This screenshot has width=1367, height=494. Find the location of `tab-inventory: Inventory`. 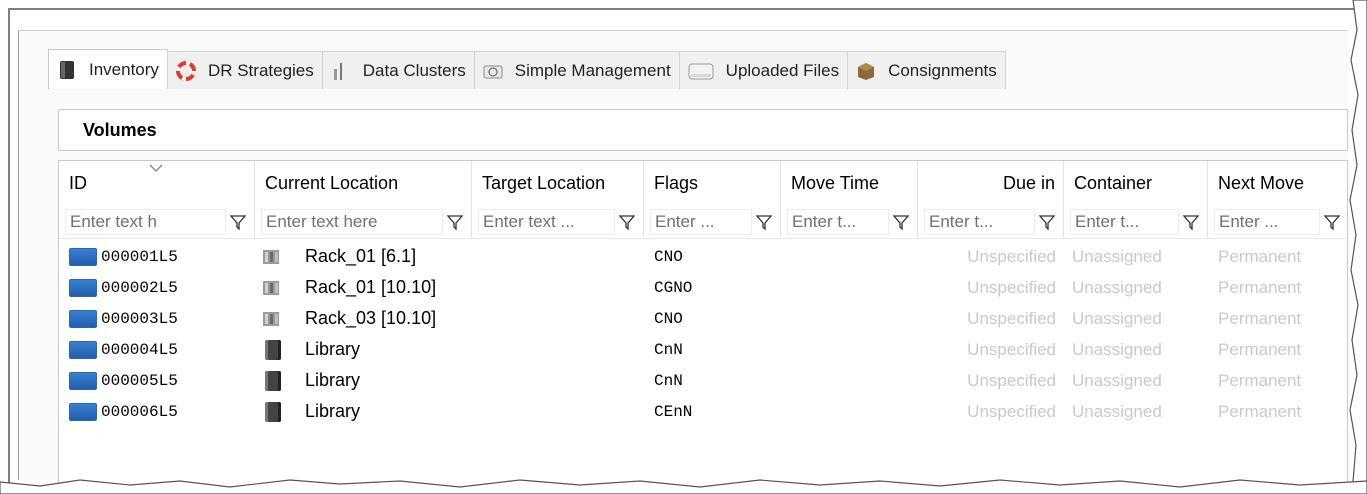

tab-inventory: Inventory is located at coordinates (108, 69).